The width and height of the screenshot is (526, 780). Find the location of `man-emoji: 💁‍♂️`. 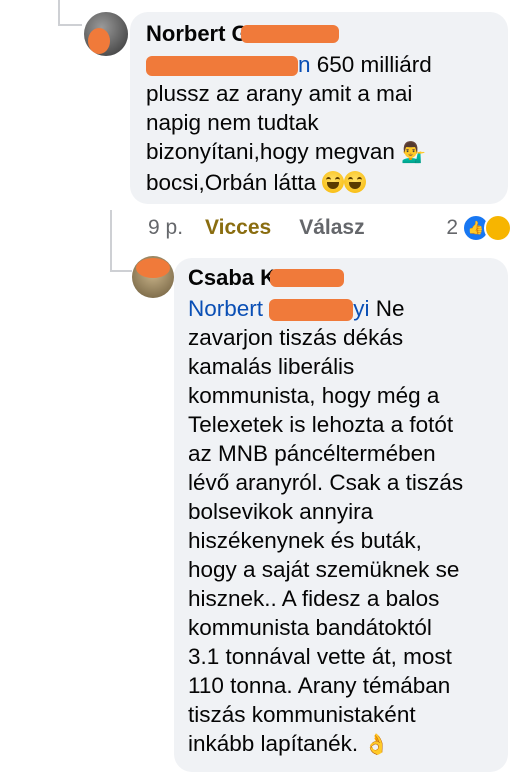

man-emoji: 💁‍♂️ is located at coordinates (414, 153).